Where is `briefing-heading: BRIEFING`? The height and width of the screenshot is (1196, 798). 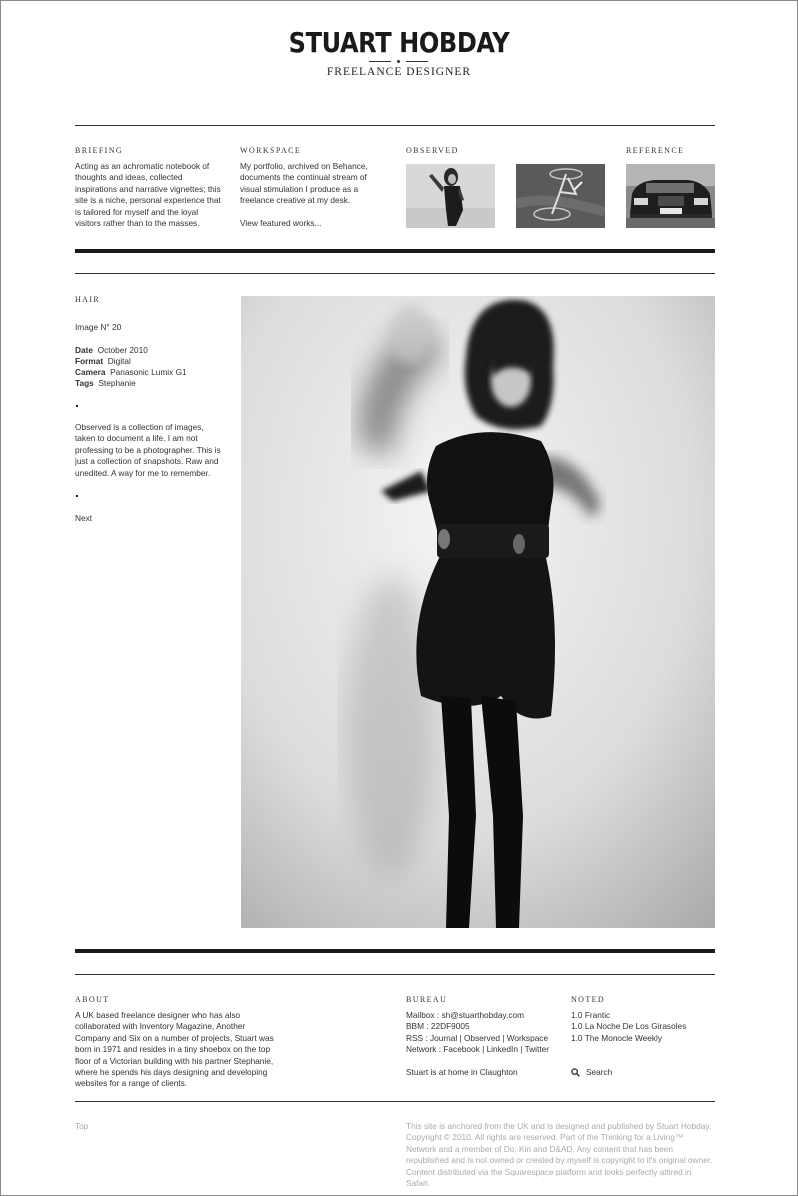
briefing-heading: BRIEFING is located at coordinates (99, 150).